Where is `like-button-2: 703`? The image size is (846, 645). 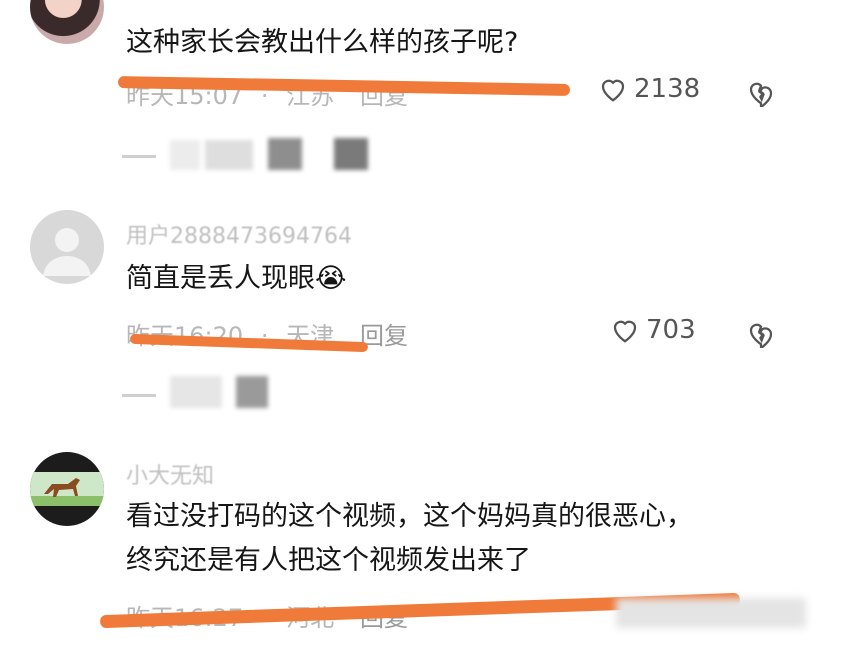
like-button-2: 703 is located at coordinates (653, 330).